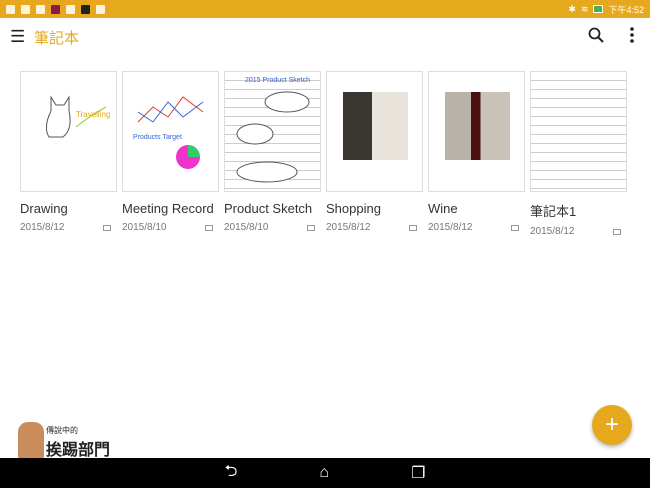 Image resolution: width=650 pixels, height=488 pixels. Describe the element at coordinates (70, 9) in the screenshot. I see `flower-icon` at that location.